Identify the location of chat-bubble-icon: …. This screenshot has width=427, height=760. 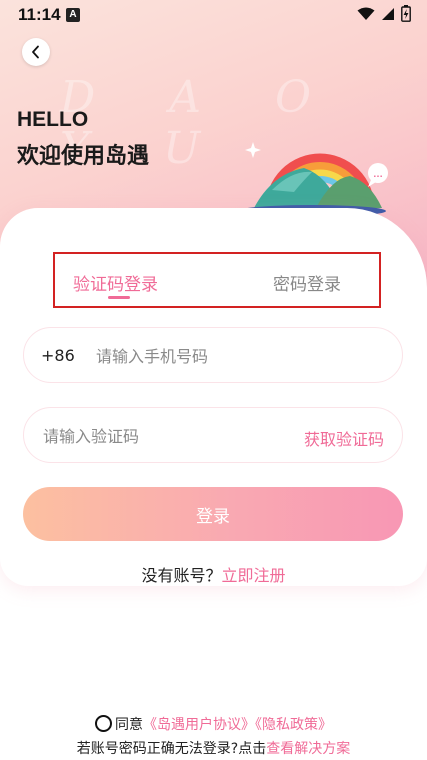
(378, 175).